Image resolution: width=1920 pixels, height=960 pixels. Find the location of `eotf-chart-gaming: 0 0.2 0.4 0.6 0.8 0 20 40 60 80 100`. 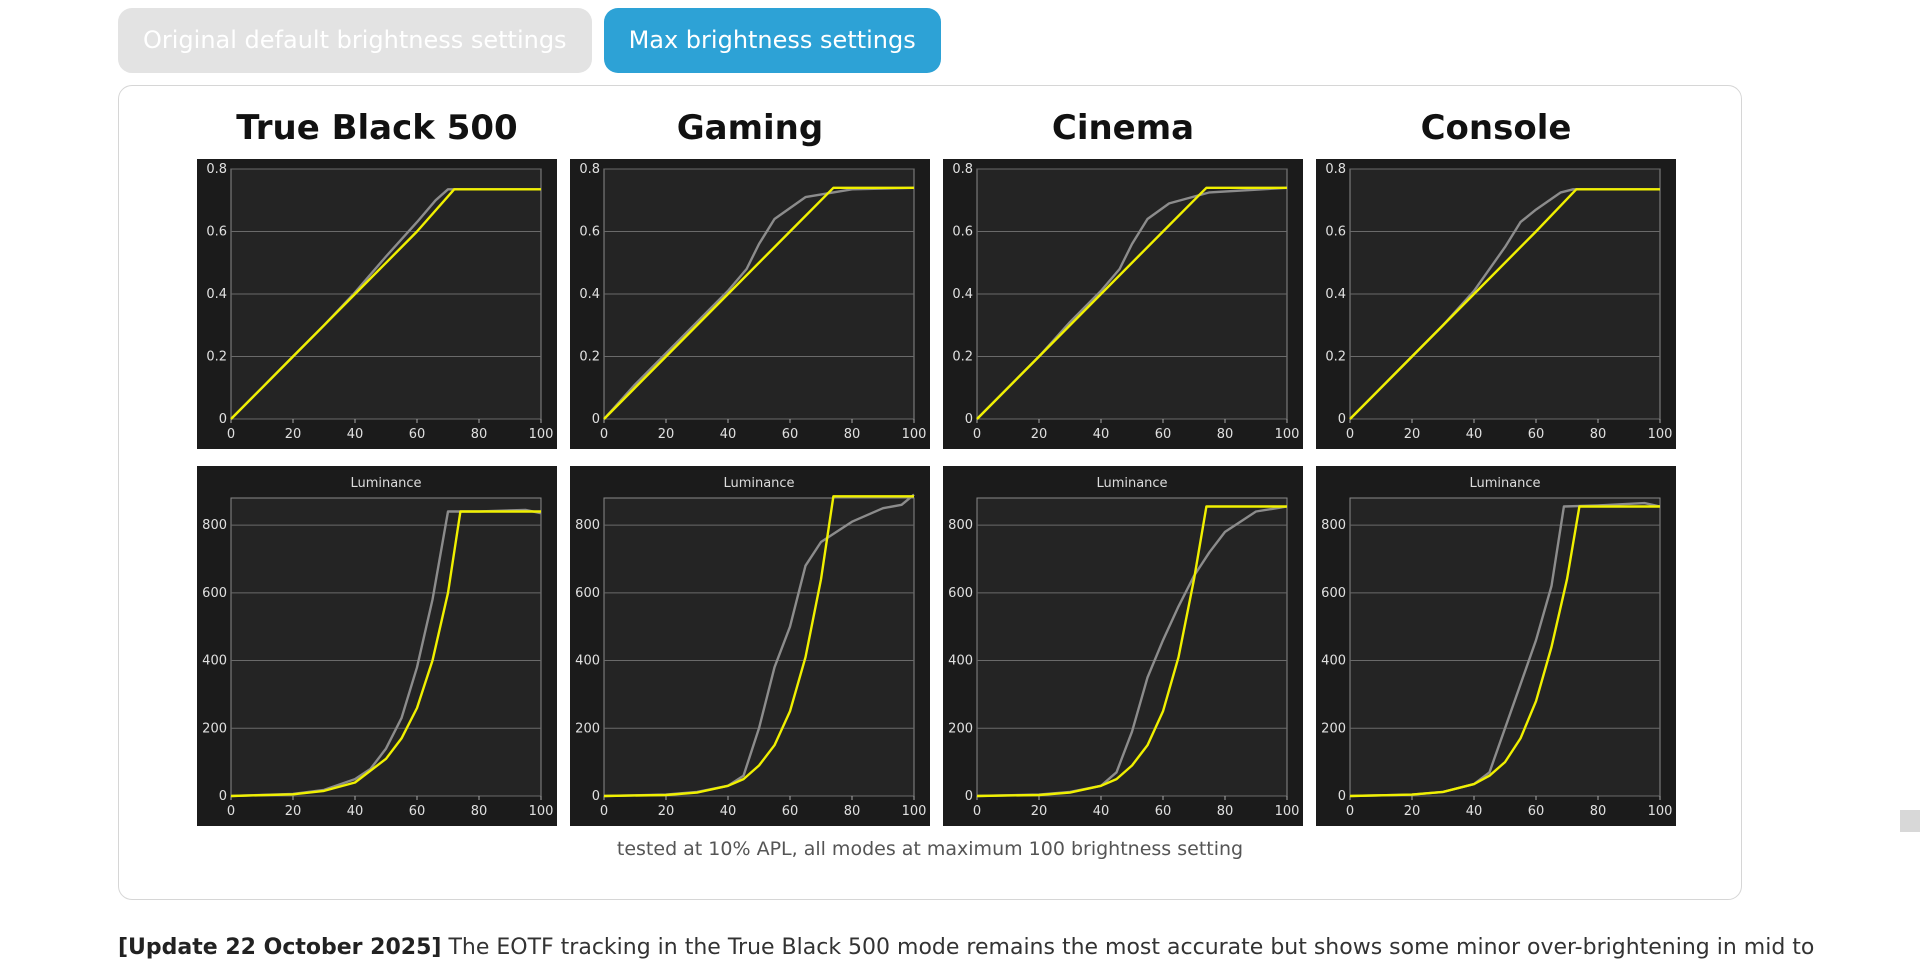

eotf-chart-gaming: 0 0.2 0.4 0.6 0.8 0 20 40 60 80 100 is located at coordinates (750, 304).